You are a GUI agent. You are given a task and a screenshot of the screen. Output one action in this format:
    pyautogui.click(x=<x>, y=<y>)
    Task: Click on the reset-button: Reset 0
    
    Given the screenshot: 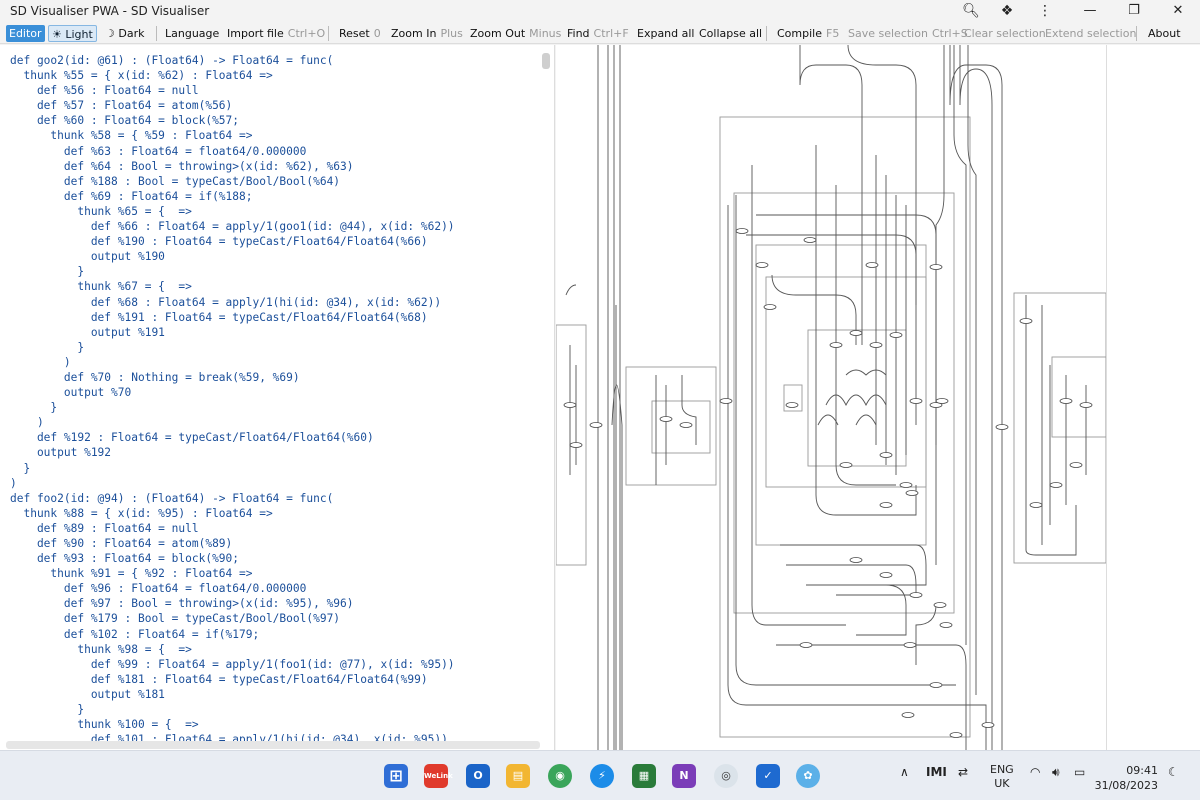 What is the action you would take?
    pyautogui.click(x=360, y=33)
    